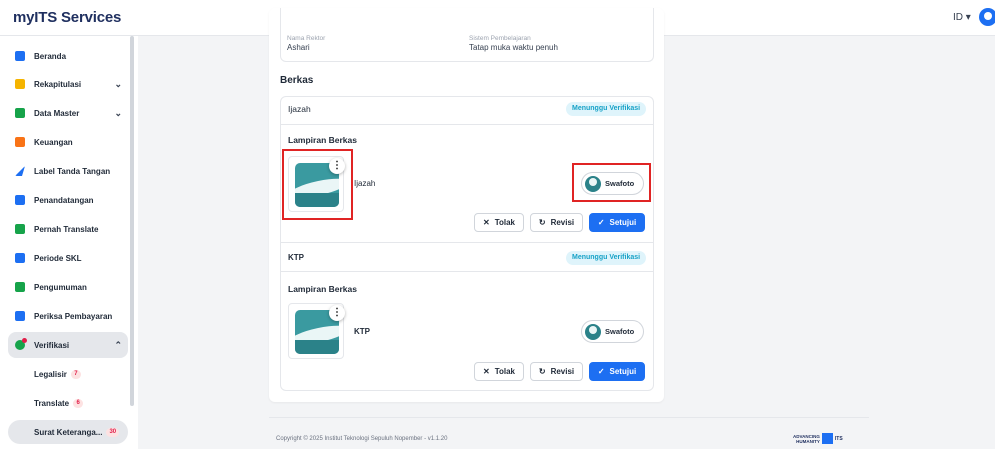 Image resolution: width=995 pixels, height=449 pixels. Describe the element at coordinates (299, 109) in the screenshot. I see `document-title: Ijazah` at that location.